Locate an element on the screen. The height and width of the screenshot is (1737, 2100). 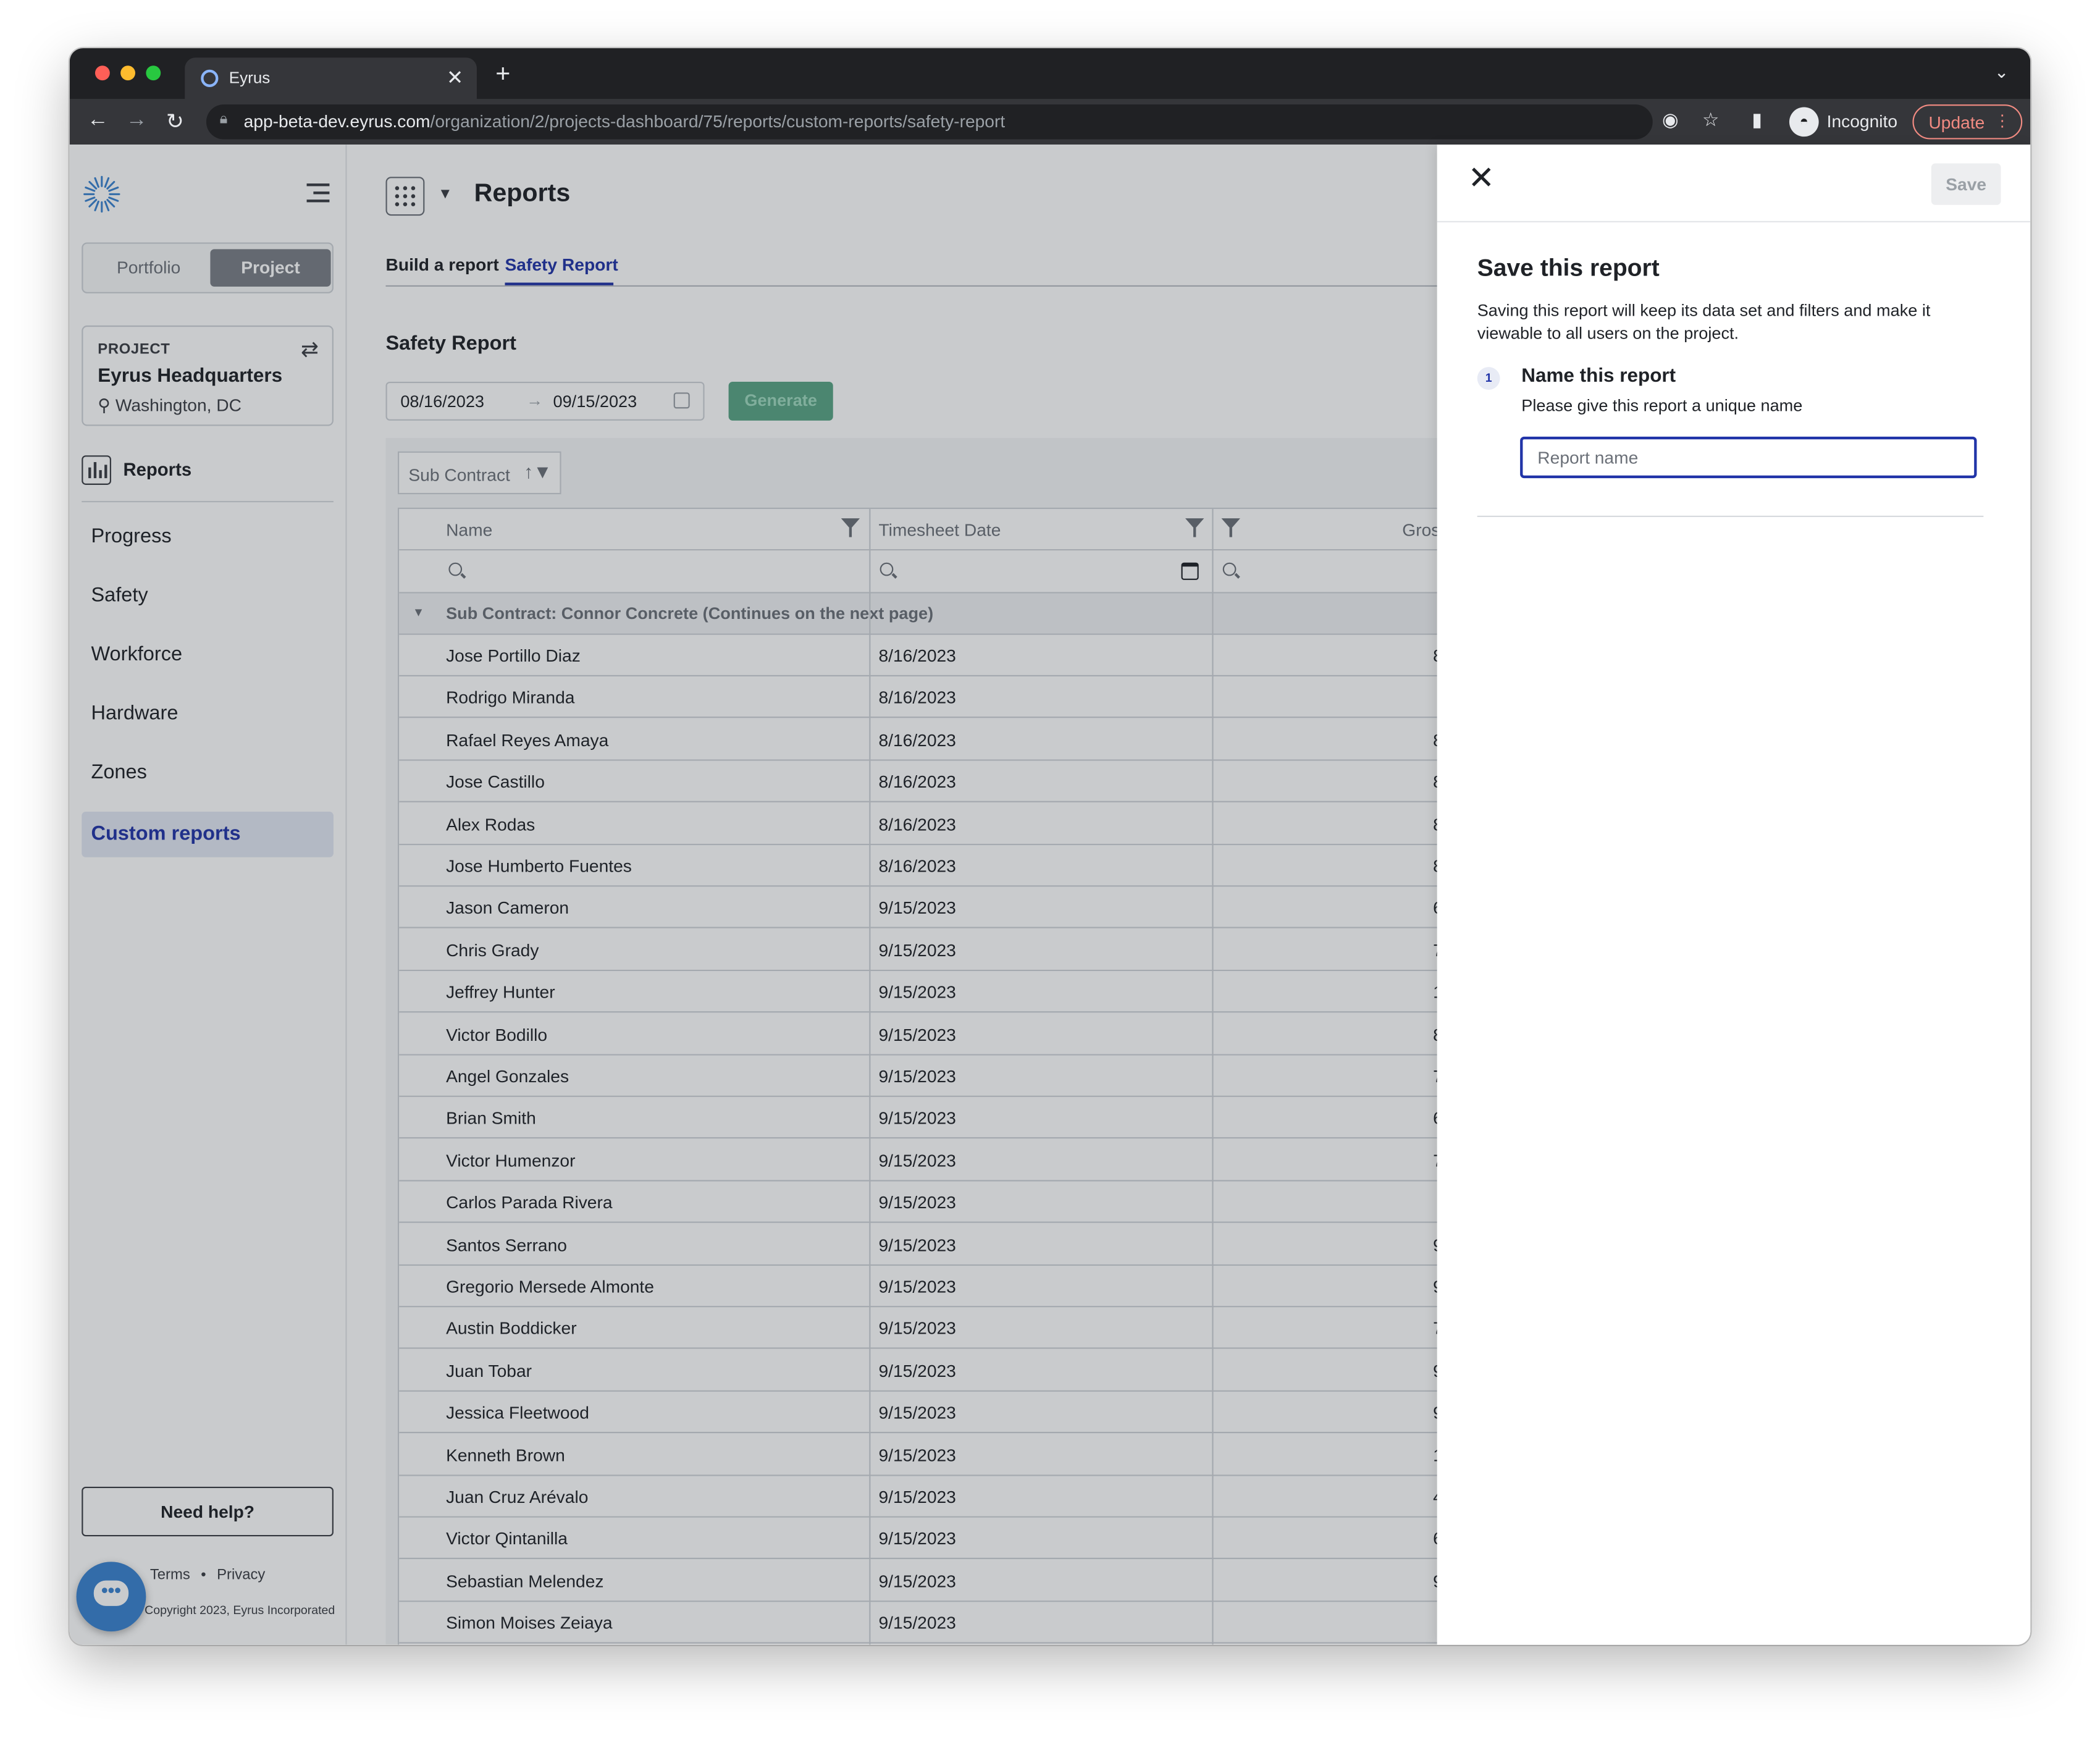
tab-search-chevron-icon: ⌄ is located at coordinates (2002, 72).